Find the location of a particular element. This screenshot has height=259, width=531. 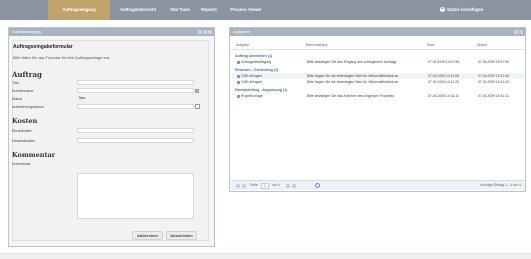

field-label-unit-cost: Einzelkosten is located at coordinates (22, 131).